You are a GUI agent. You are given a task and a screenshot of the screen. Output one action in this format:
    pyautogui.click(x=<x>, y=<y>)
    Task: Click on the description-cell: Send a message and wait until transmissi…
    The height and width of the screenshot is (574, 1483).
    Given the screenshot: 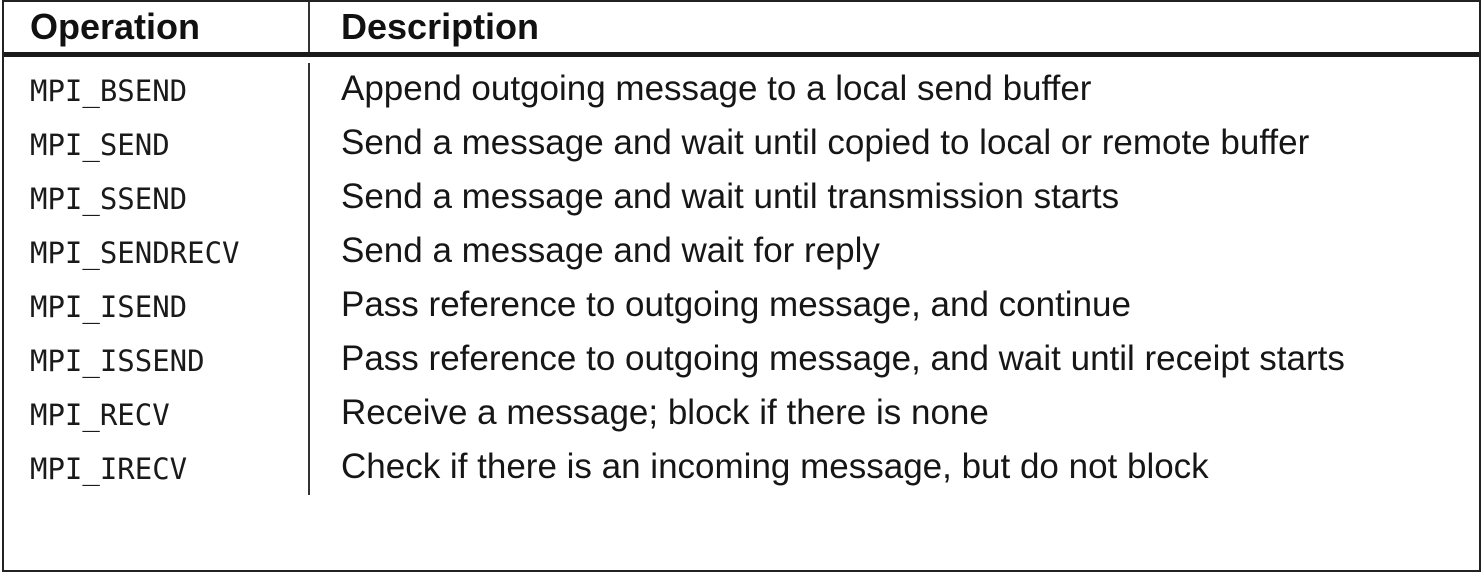 What is the action you would take?
    pyautogui.click(x=730, y=196)
    